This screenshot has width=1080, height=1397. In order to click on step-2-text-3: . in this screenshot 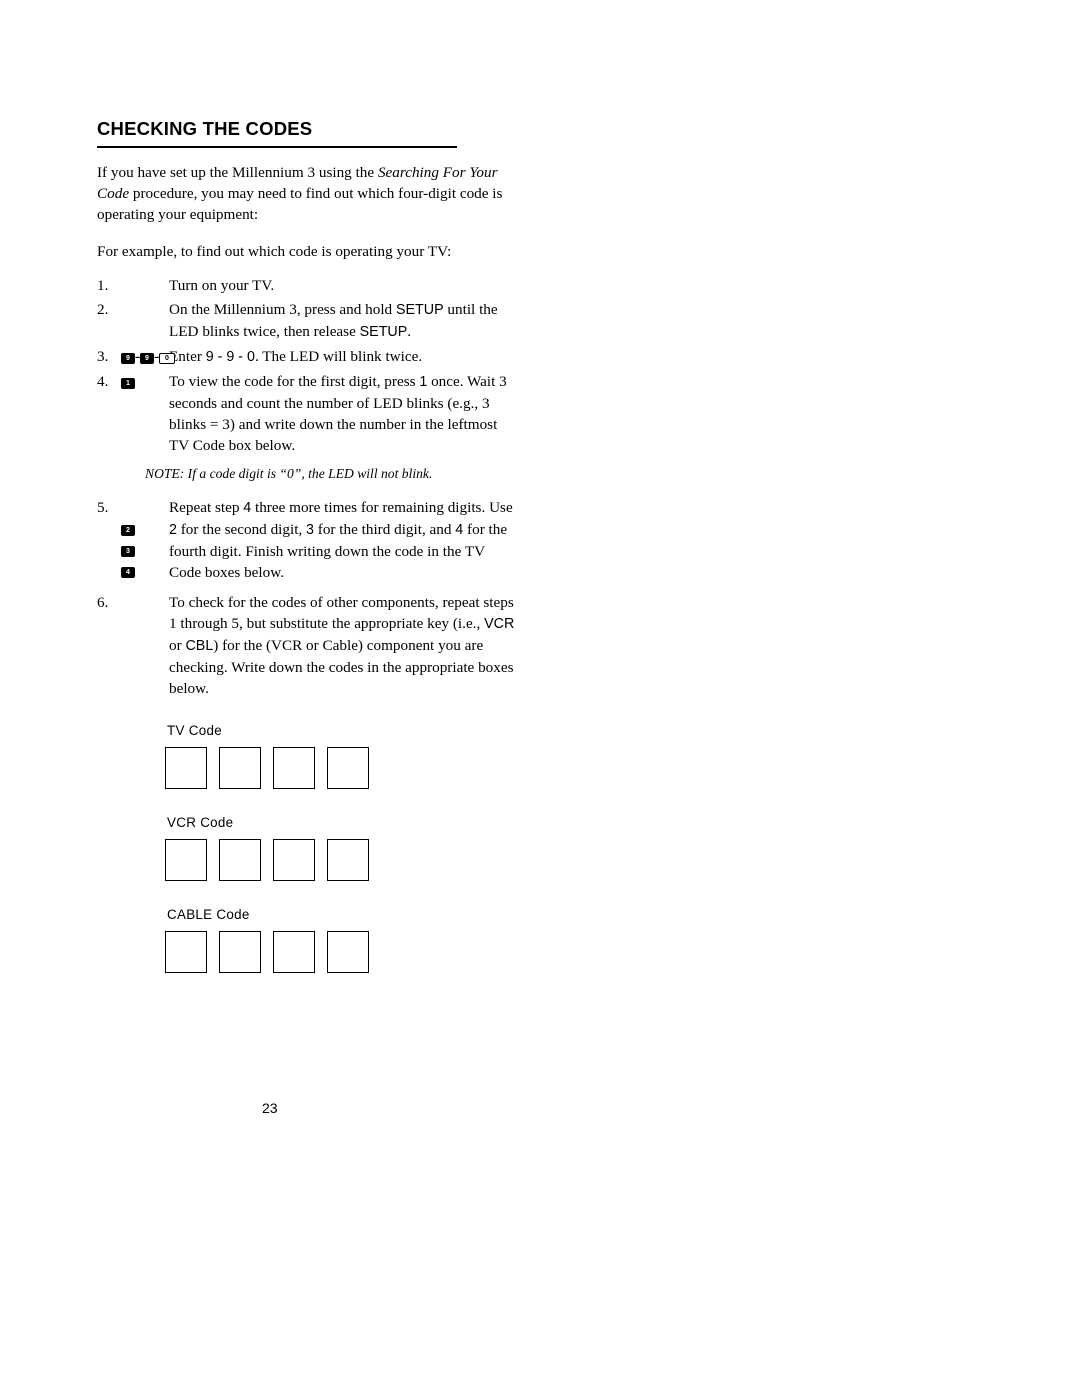, I will do `click(409, 331)`.